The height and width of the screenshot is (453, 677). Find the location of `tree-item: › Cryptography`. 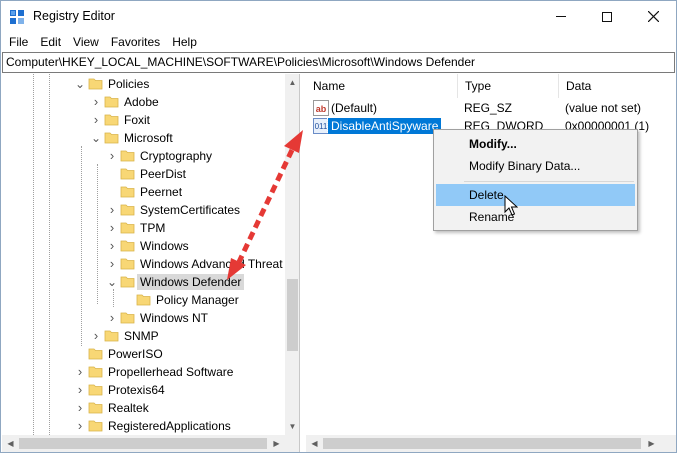

tree-item: › Cryptography is located at coordinates (143, 156).